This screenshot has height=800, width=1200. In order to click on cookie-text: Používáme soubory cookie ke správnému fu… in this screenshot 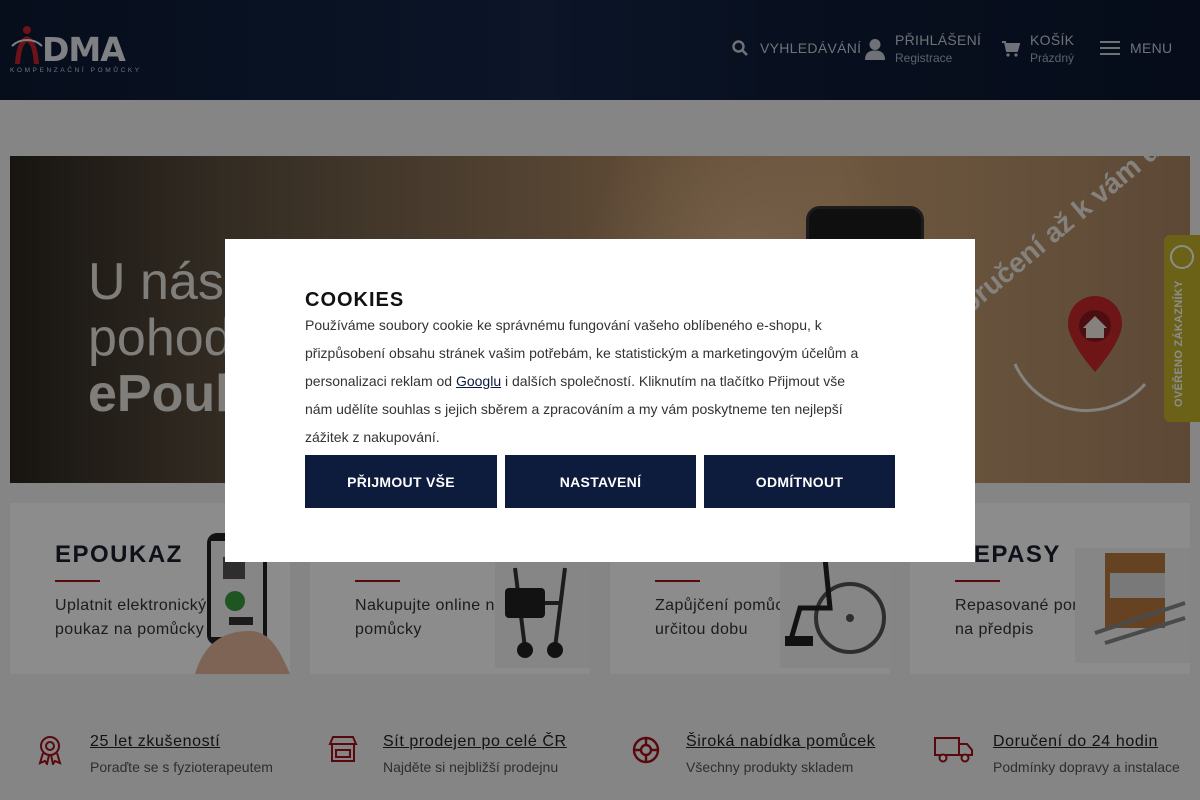, I will do `click(590, 381)`.